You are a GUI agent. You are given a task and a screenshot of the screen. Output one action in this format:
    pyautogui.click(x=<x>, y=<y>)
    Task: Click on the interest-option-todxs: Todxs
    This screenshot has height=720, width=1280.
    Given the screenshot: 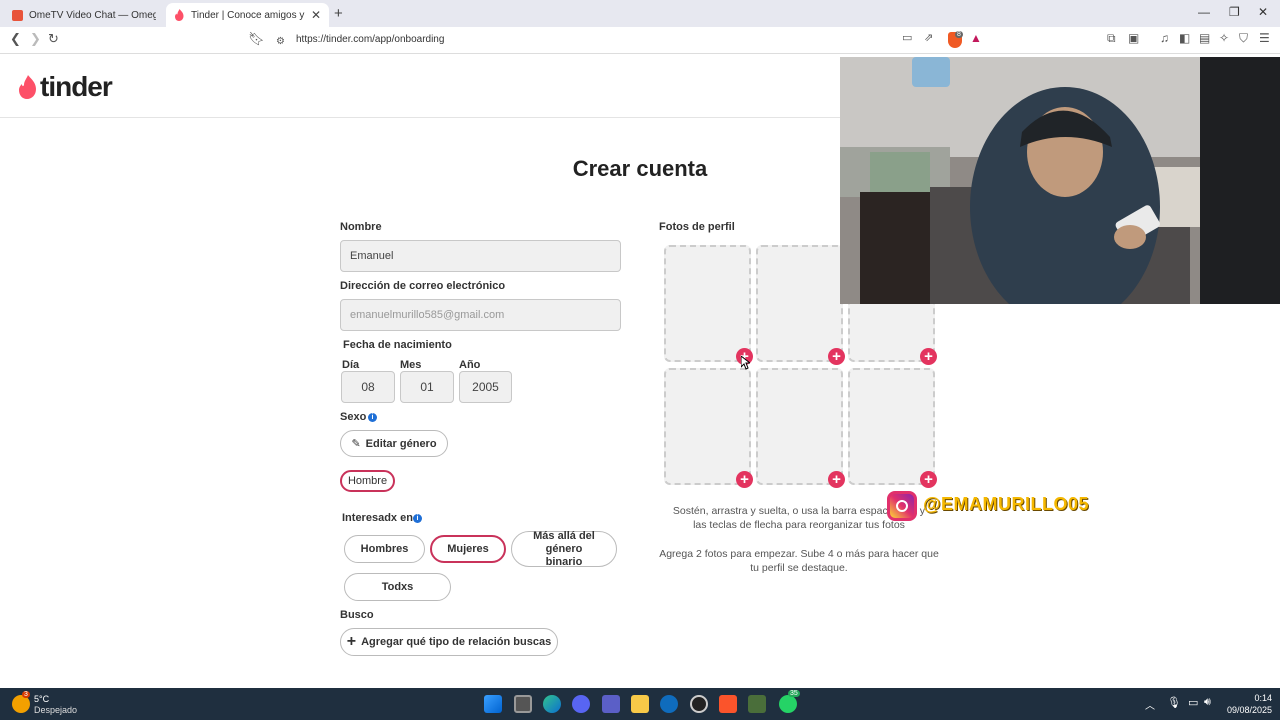 What is the action you would take?
    pyautogui.click(x=397, y=587)
    